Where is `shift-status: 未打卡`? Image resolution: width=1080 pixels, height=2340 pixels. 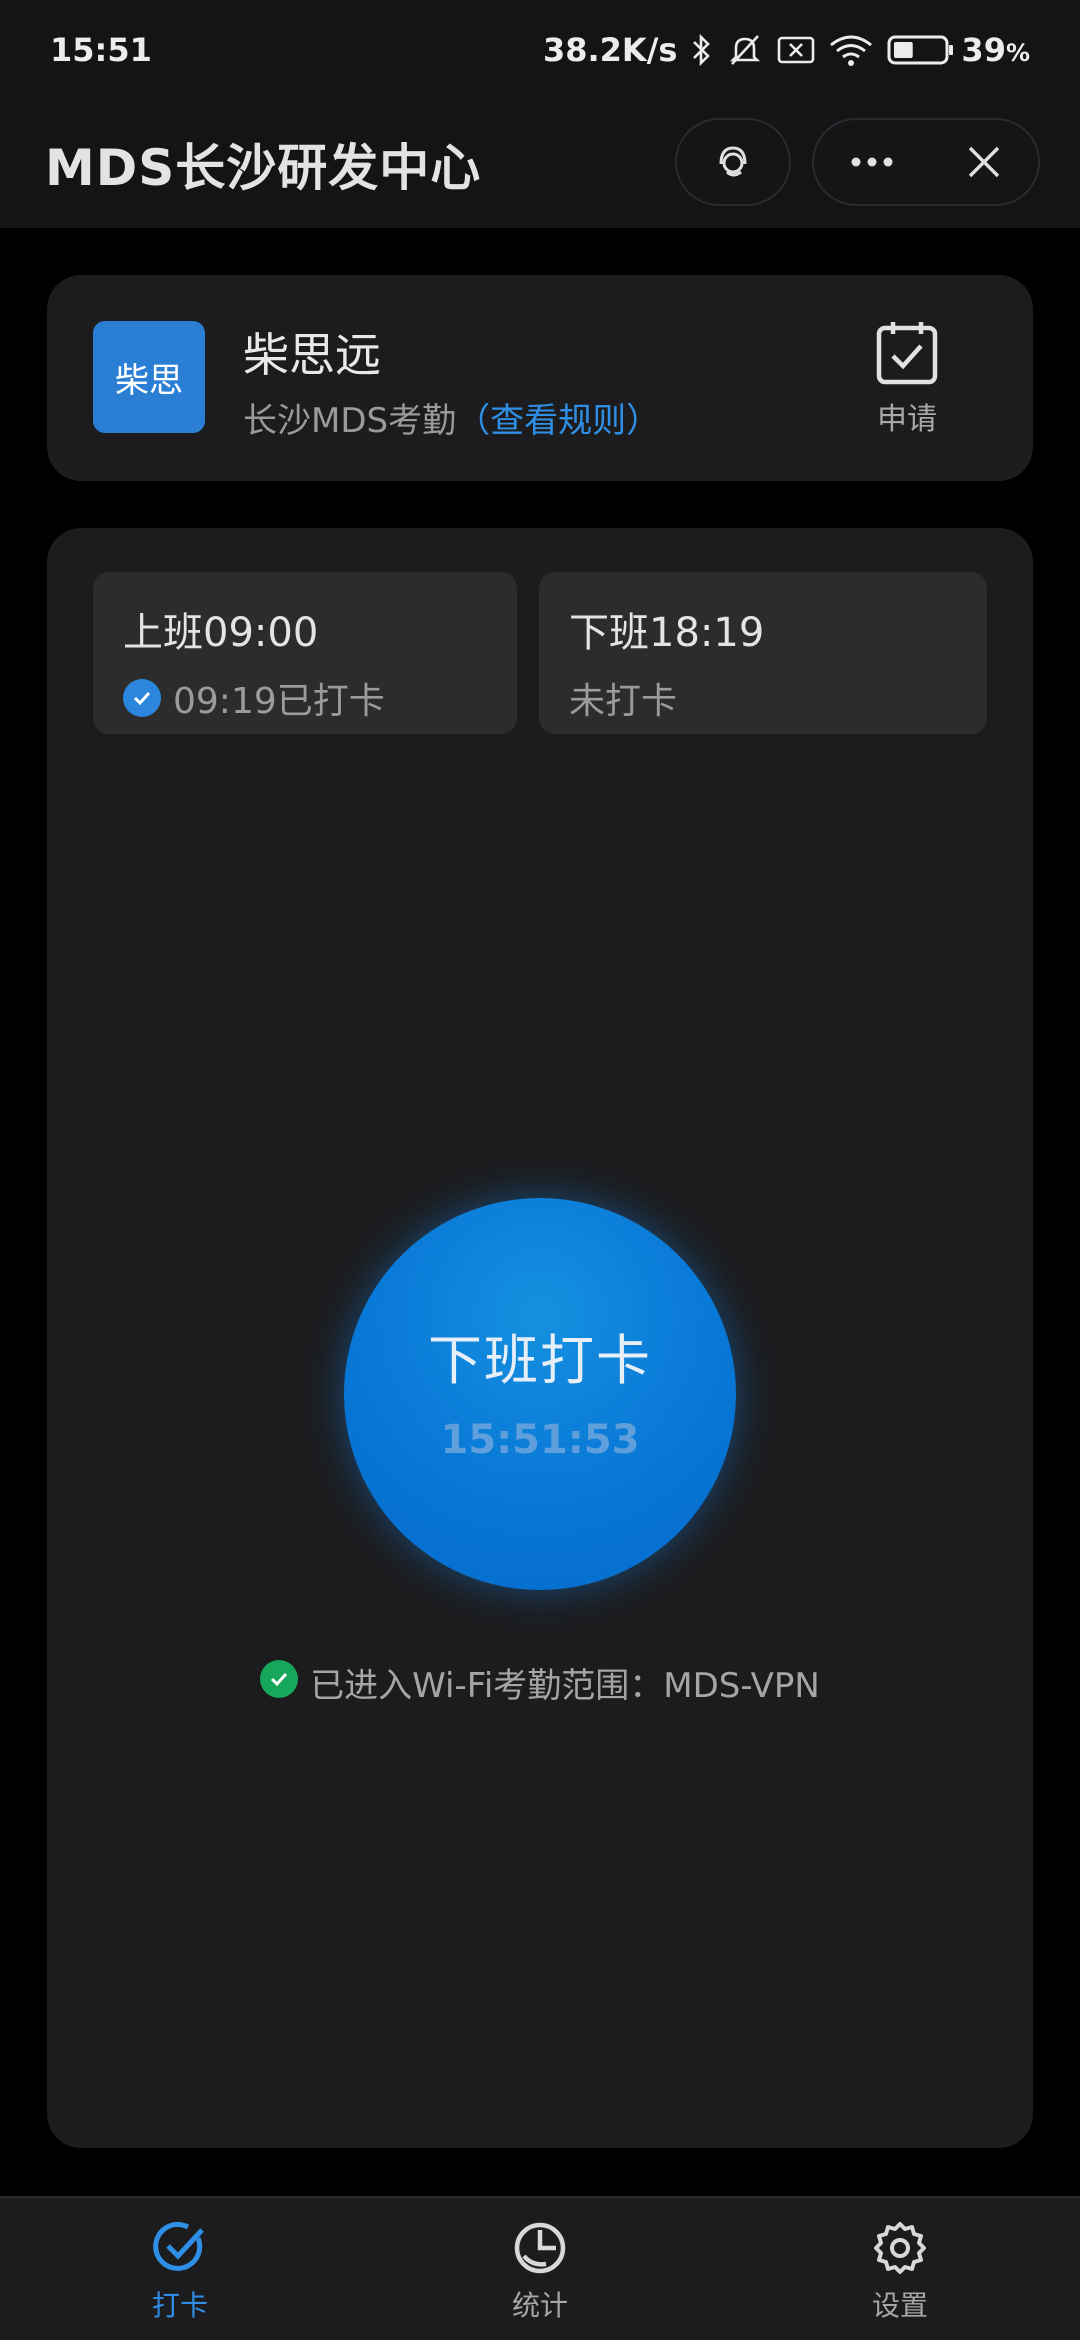
shift-status: 未打卡 is located at coordinates (763, 698).